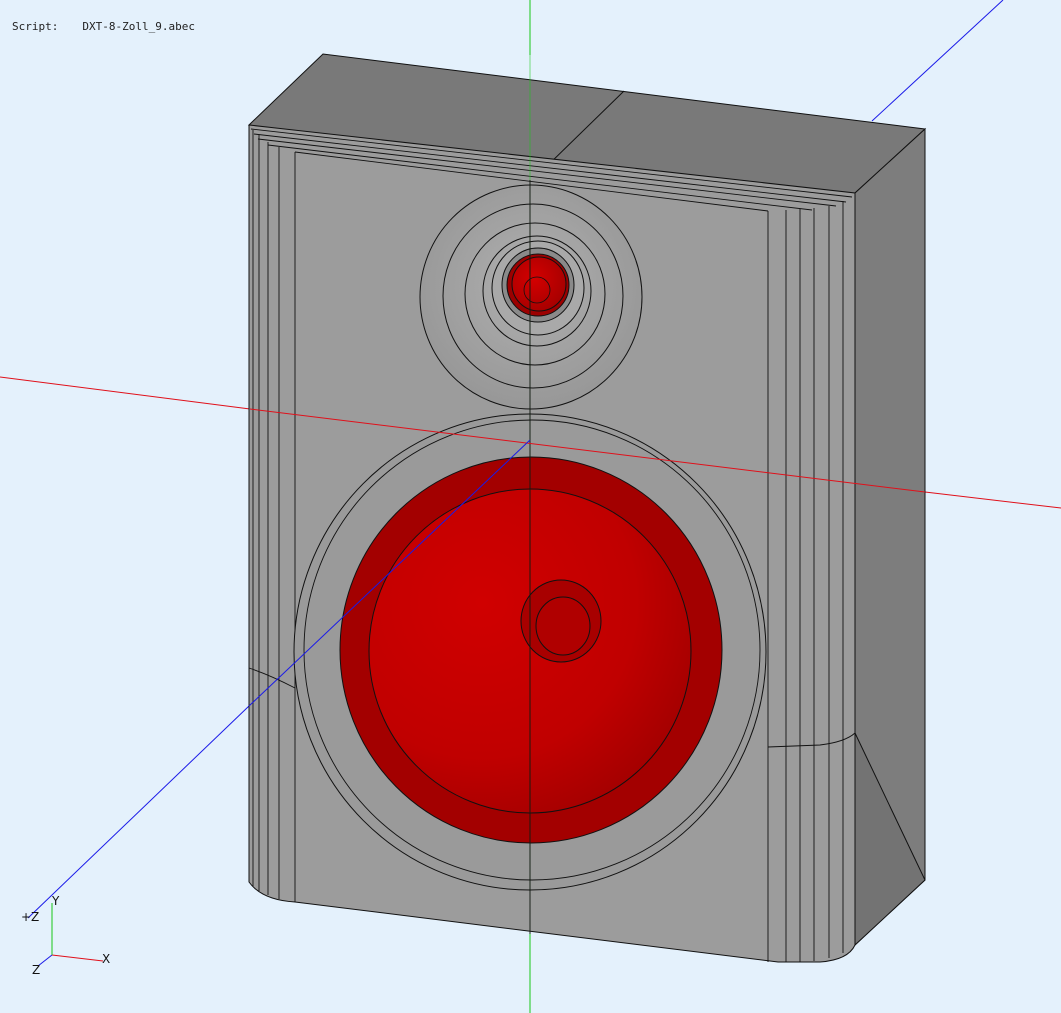 The height and width of the screenshot is (1013, 1061). Describe the element at coordinates (35, 26) in the screenshot. I see `script-label: Script:` at that location.